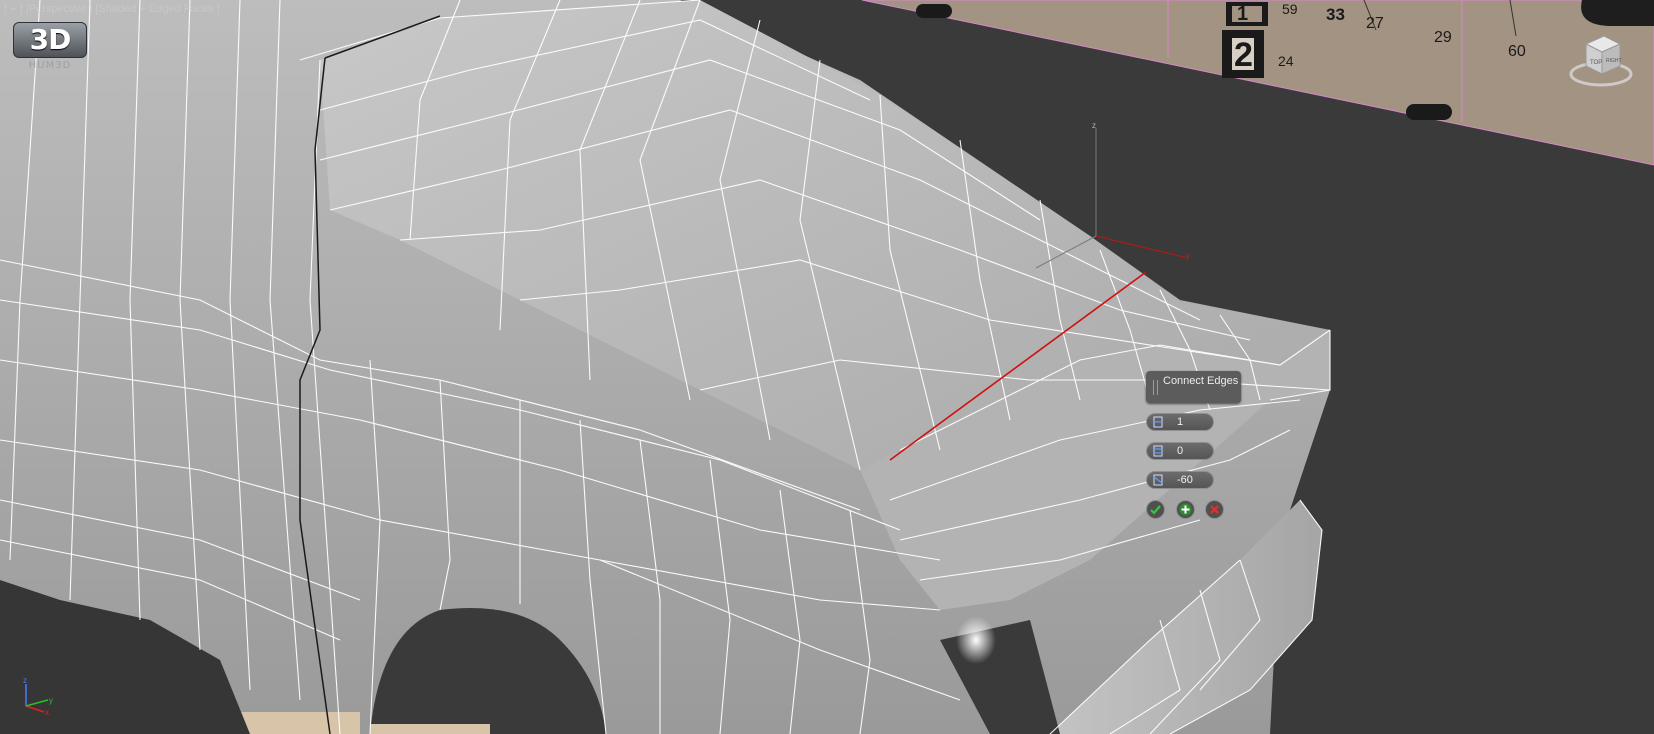 The height and width of the screenshot is (734, 1654). What do you see at coordinates (1243, 55) in the screenshot?
I see `poster-big-number-2: 2` at bounding box center [1243, 55].